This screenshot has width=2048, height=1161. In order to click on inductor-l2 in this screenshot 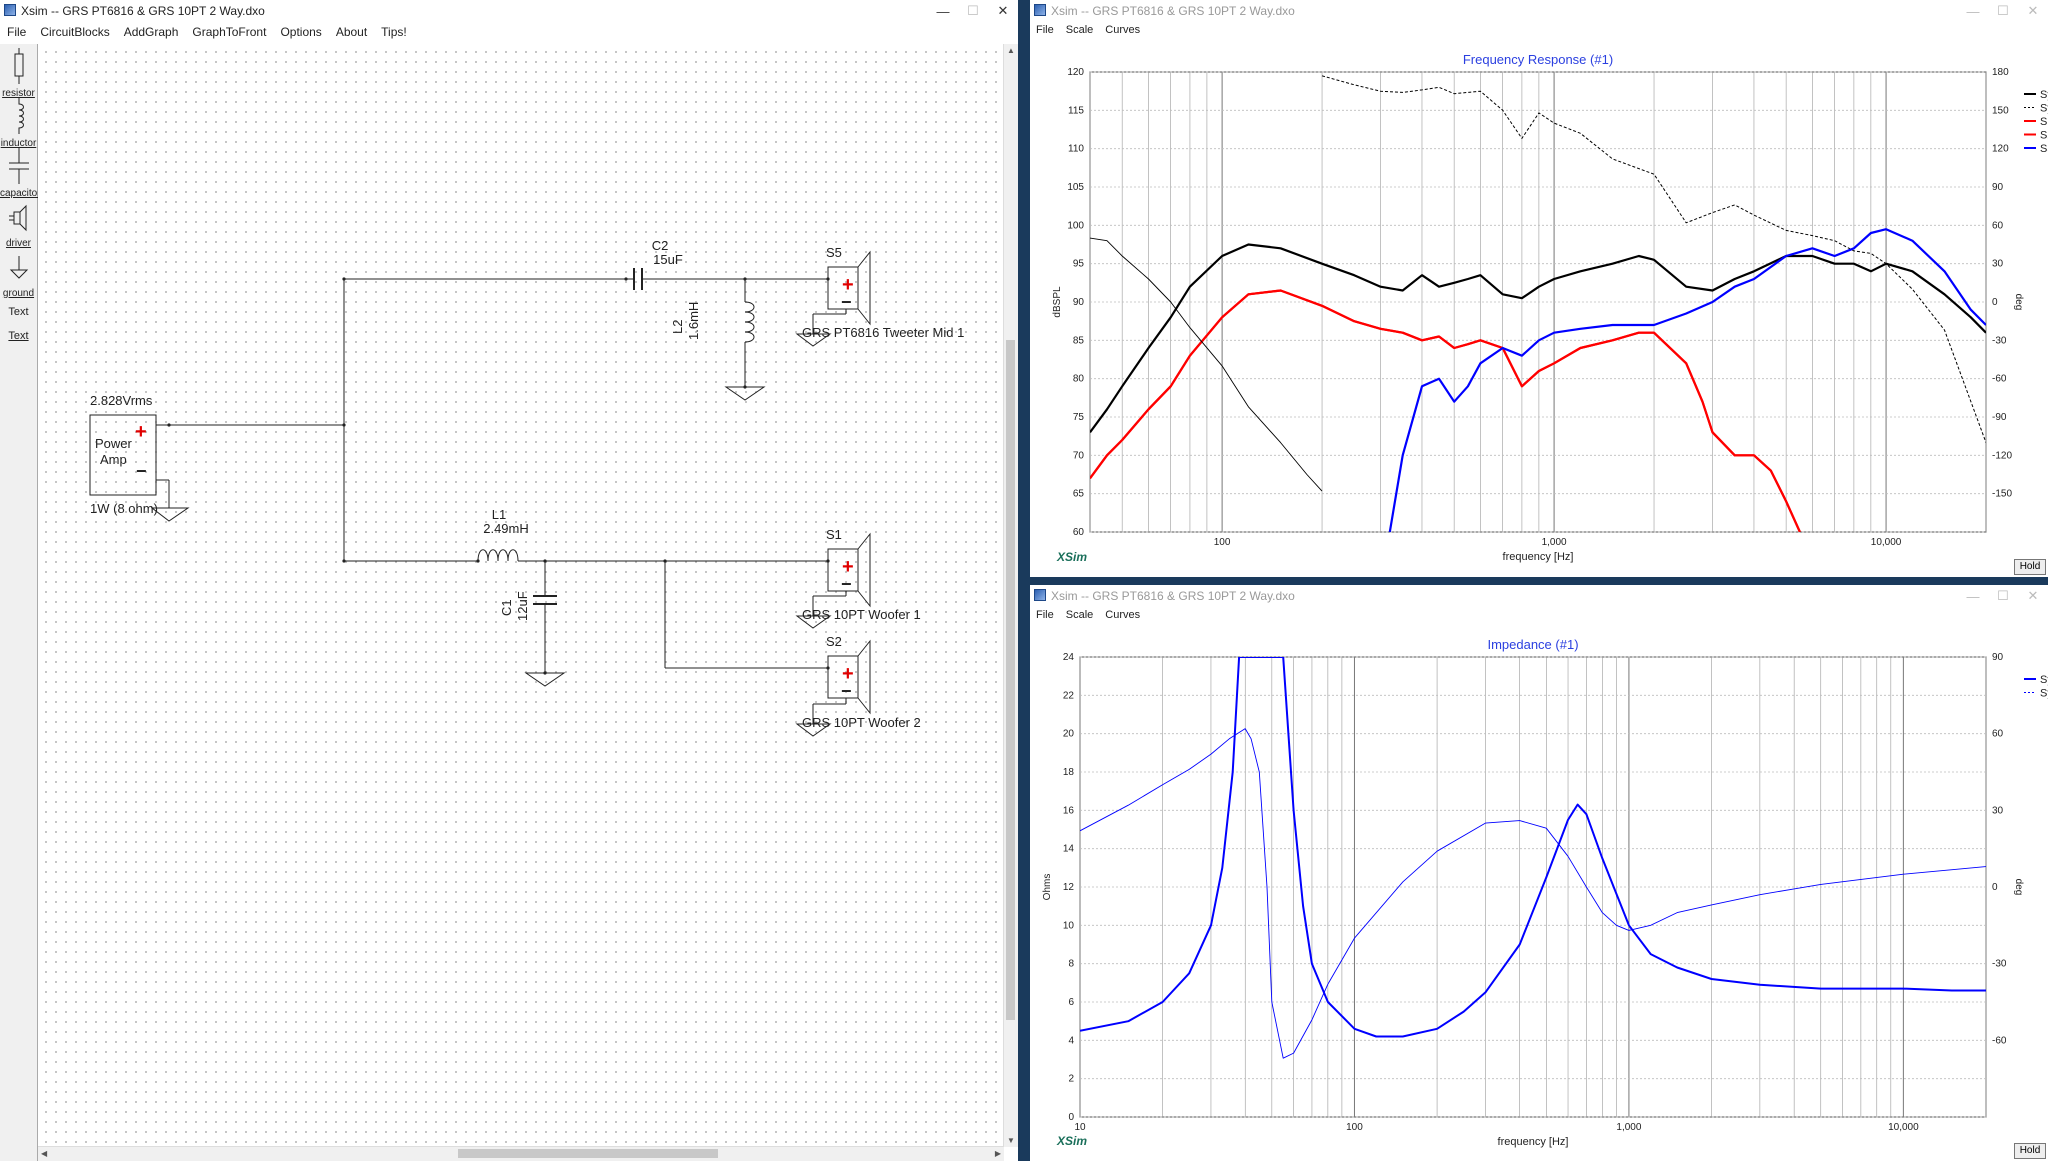, I will do `click(749, 322)`.